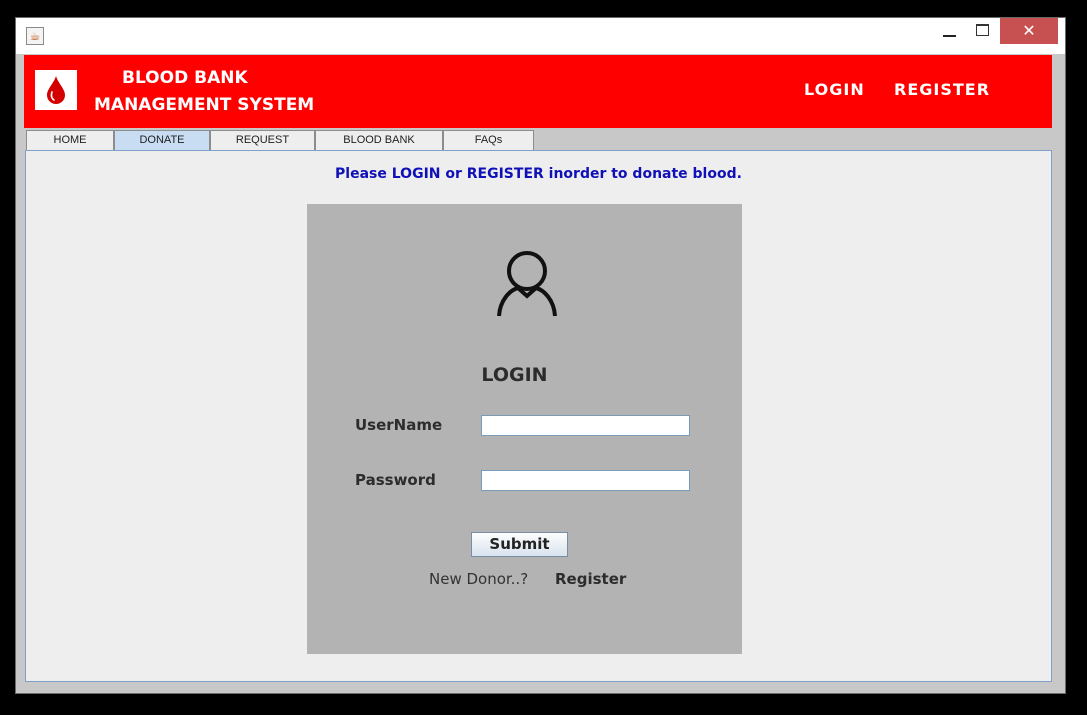 The height and width of the screenshot is (715, 1087). I want to click on header-login-link: LOGIN, so click(834, 89).